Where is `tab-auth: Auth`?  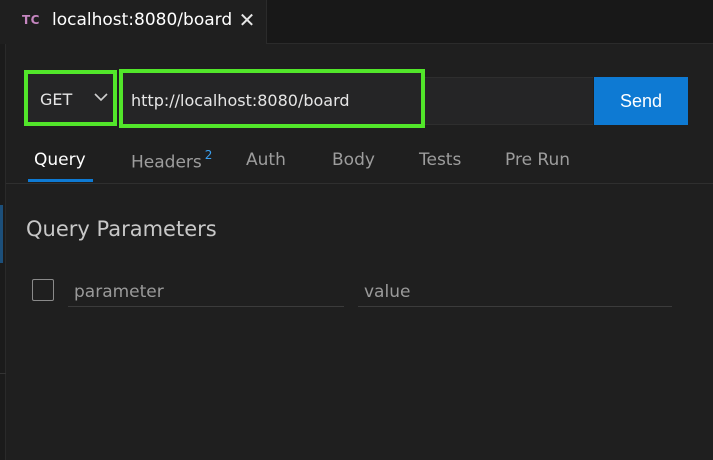 tab-auth: Auth is located at coordinates (266, 160).